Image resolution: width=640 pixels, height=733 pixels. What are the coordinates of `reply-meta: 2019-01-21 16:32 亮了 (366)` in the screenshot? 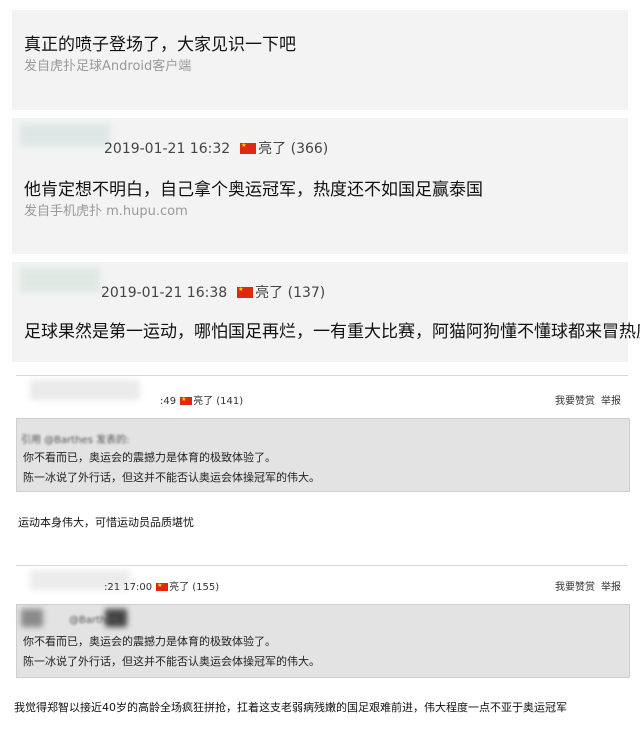 It's located at (216, 148).